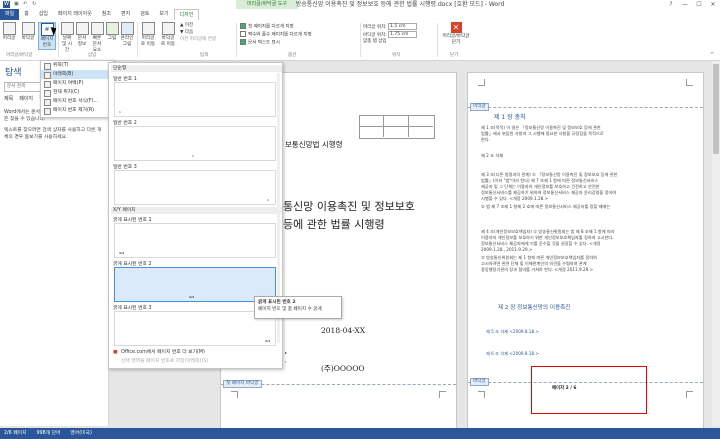 This screenshot has height=439, width=720. I want to click on online-picture-icon, so click(127, 28).